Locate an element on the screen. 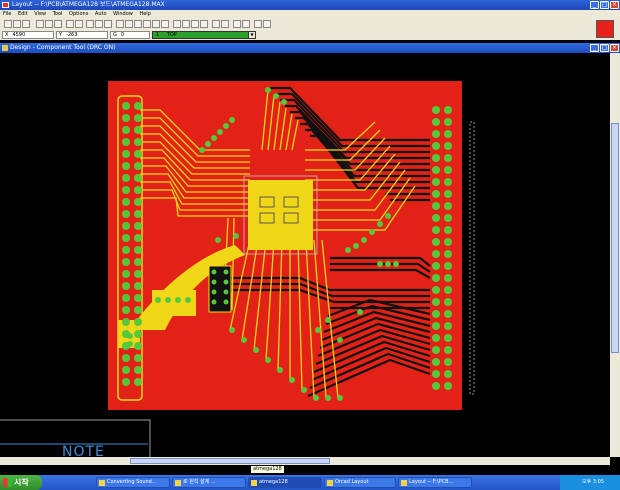  layer-select: 1 TOP ▼ is located at coordinates (204, 35).